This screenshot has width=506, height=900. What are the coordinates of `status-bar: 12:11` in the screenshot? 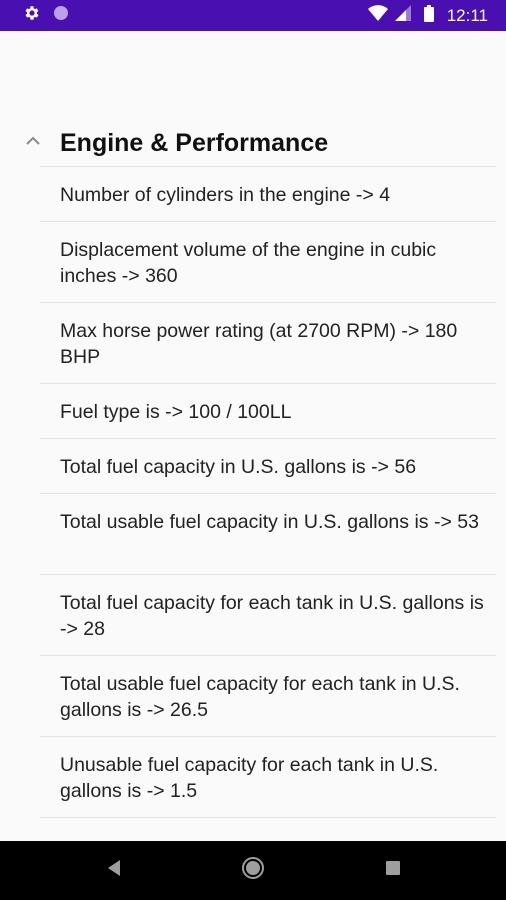 It's located at (253, 15).